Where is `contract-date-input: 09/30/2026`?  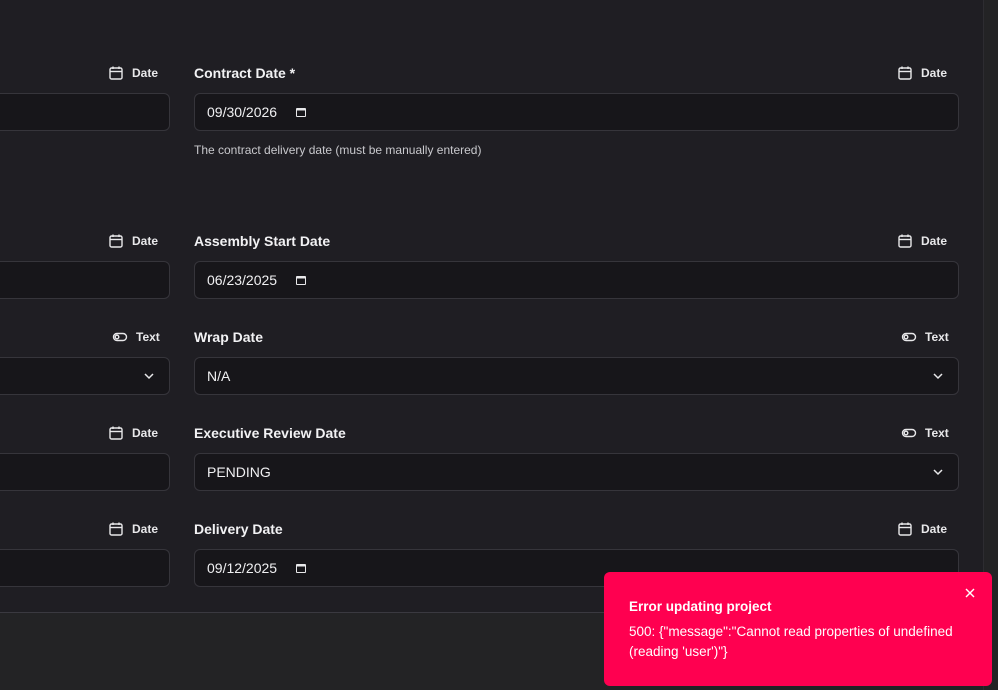
contract-date-input: 09/30/2026 is located at coordinates (576, 112).